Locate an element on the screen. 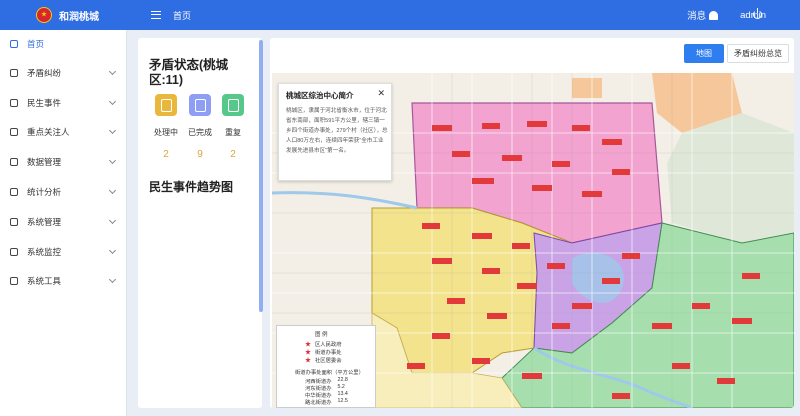  legend-area-row: 路北街道办 12.5 is located at coordinates (326, 402).